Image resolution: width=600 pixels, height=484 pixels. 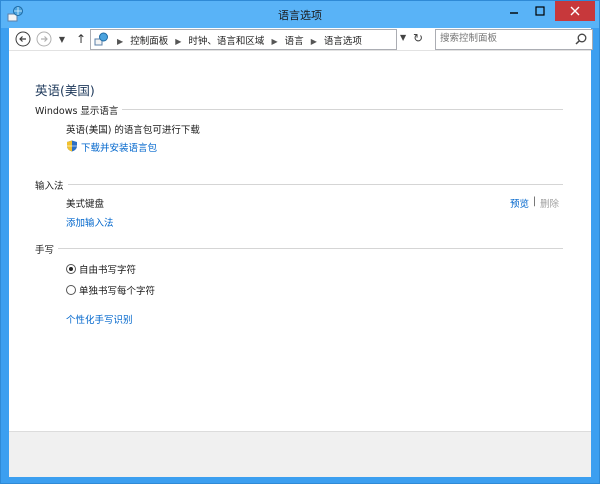 I want to click on remove-link: 删除, so click(x=550, y=204).